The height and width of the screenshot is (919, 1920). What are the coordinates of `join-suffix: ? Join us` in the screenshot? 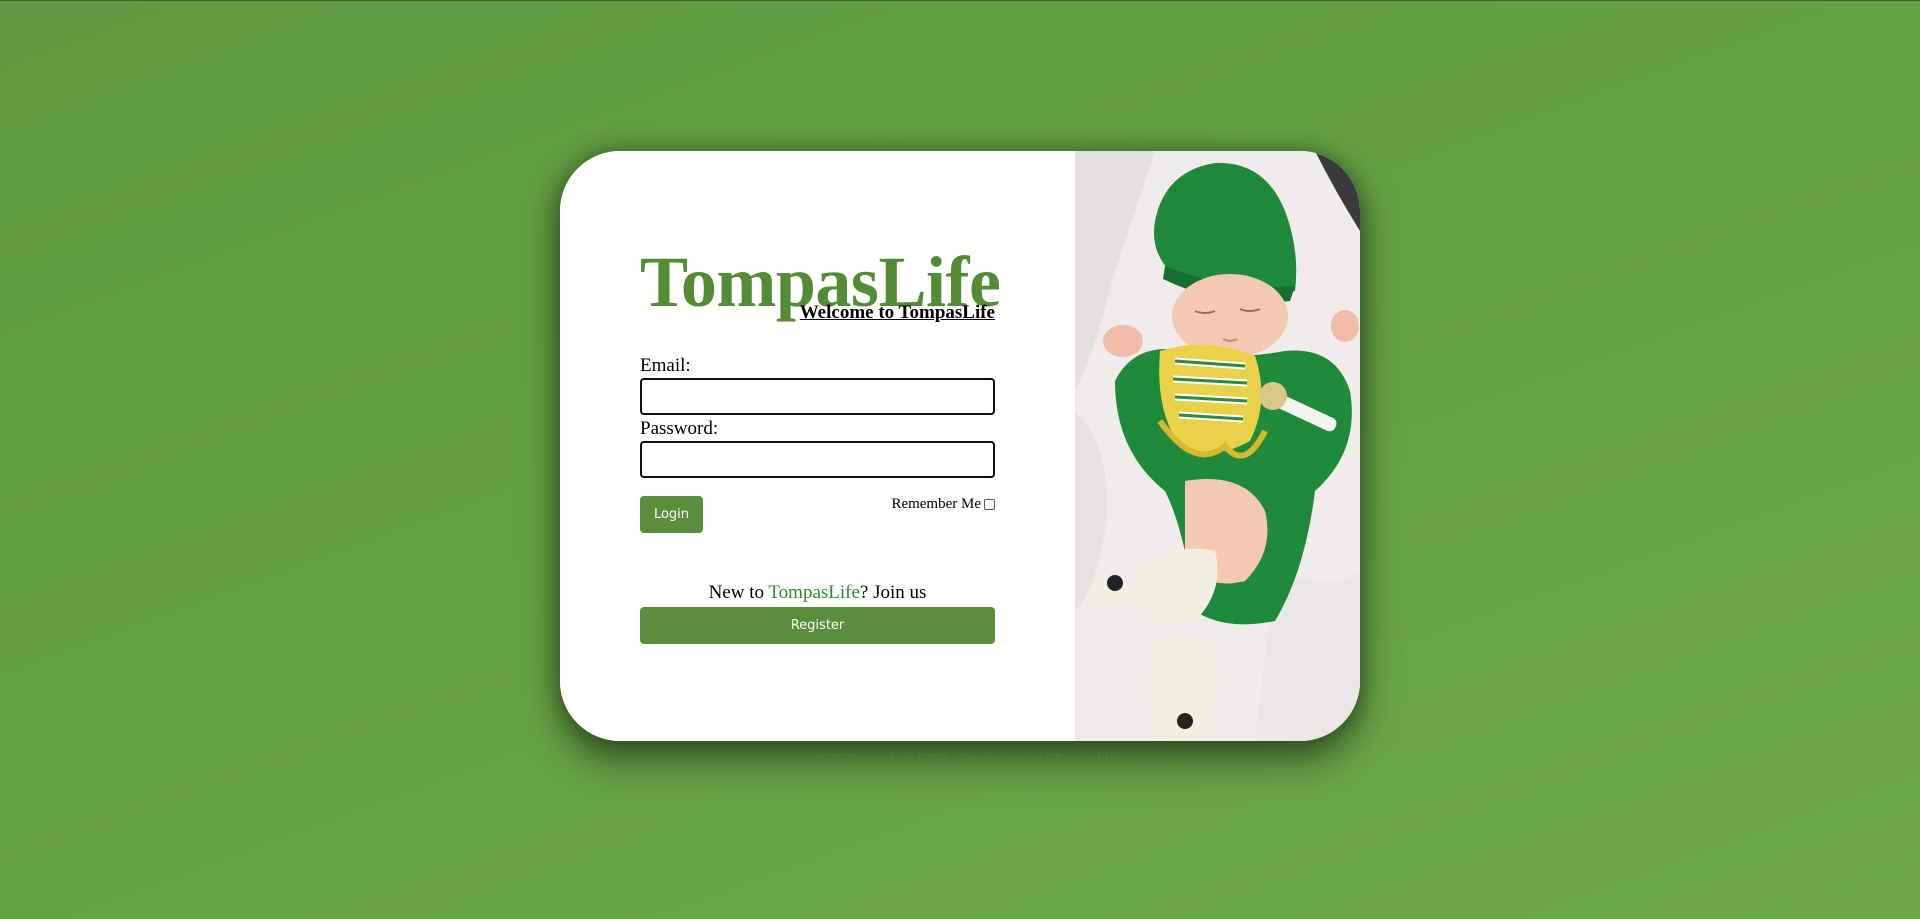 It's located at (893, 592).